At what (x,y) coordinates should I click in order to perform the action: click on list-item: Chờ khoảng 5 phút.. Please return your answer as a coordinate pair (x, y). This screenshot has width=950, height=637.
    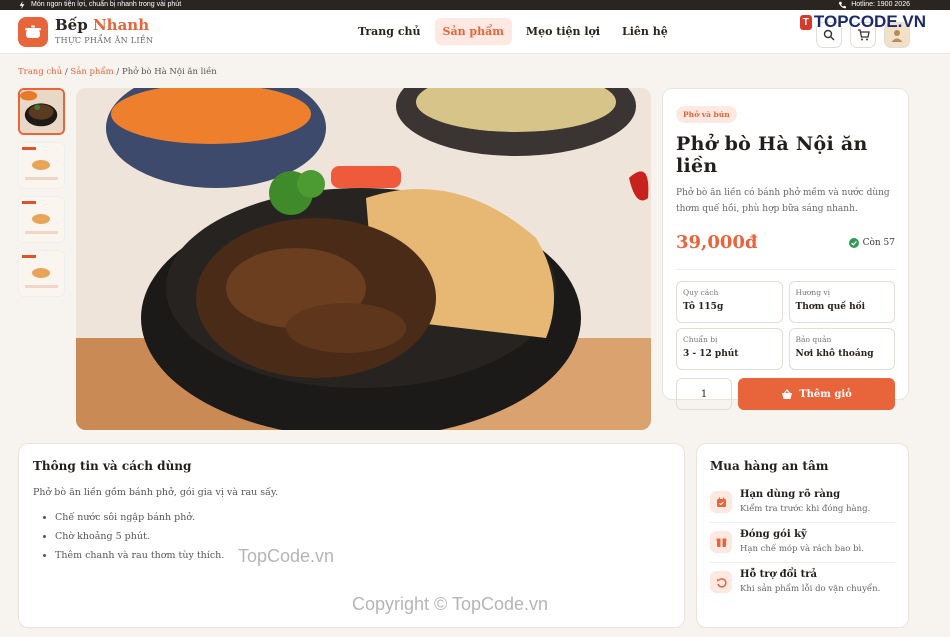
    Looking at the image, I should click on (362, 536).